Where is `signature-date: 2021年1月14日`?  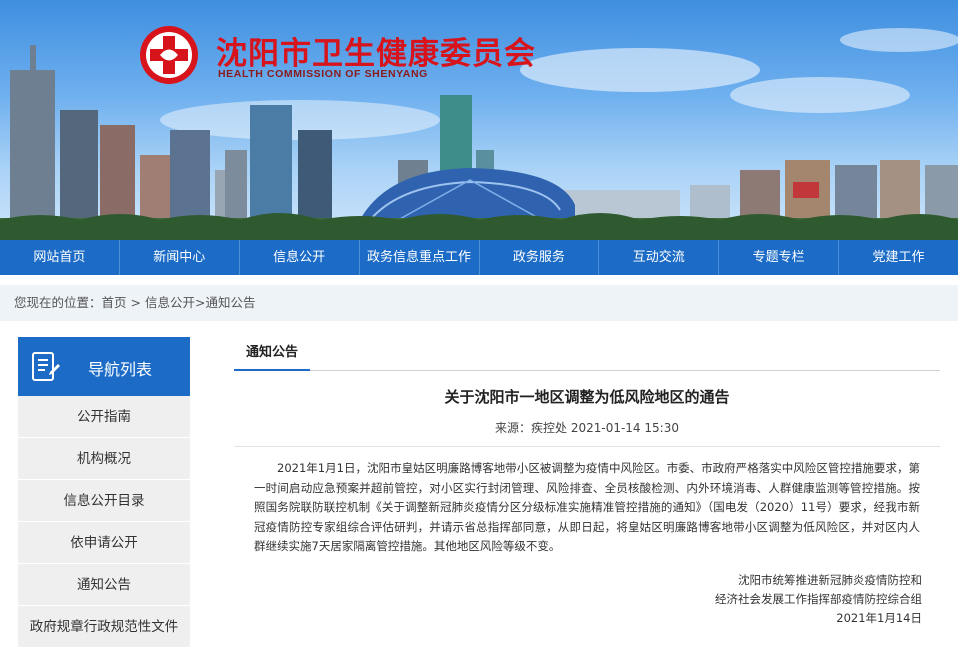
signature-date: 2021年1月14日 is located at coordinates (879, 617).